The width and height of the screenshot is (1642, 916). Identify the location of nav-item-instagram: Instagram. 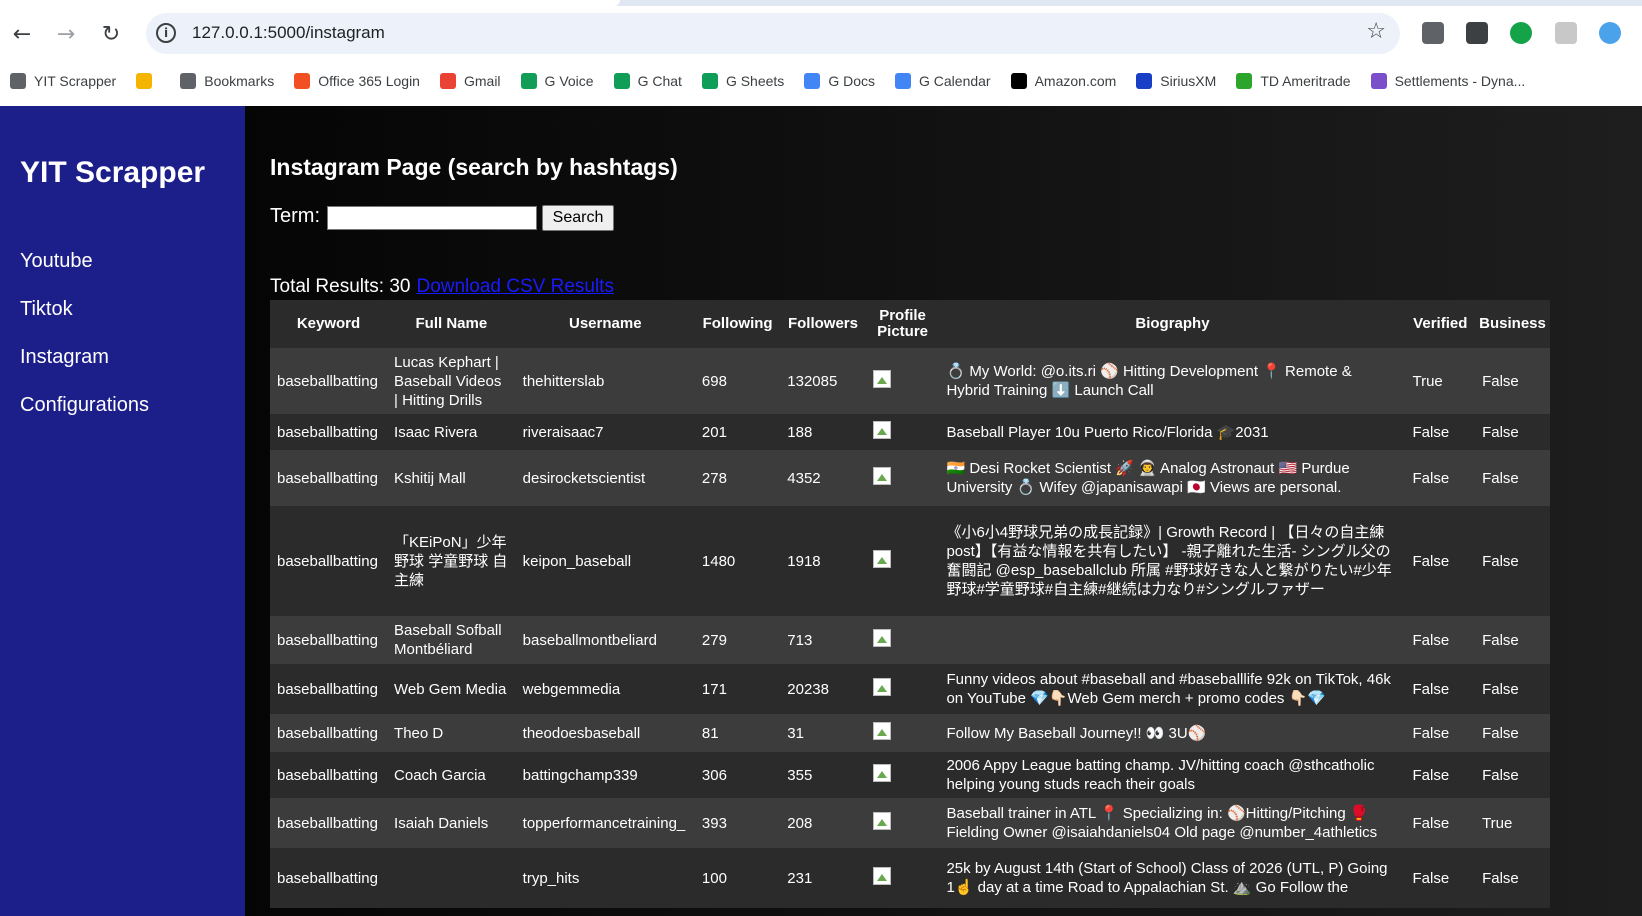
(84, 369).